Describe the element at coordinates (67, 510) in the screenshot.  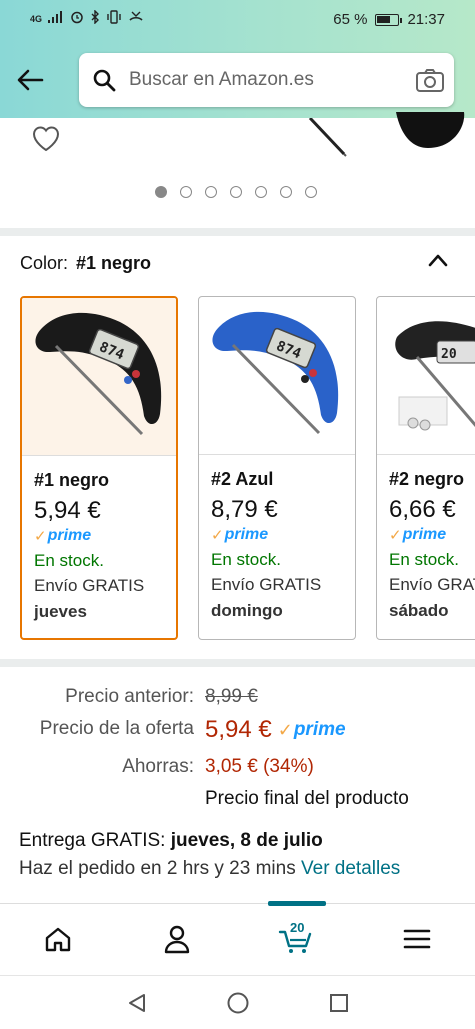
I see `swatch-price: 5,94 €` at that location.